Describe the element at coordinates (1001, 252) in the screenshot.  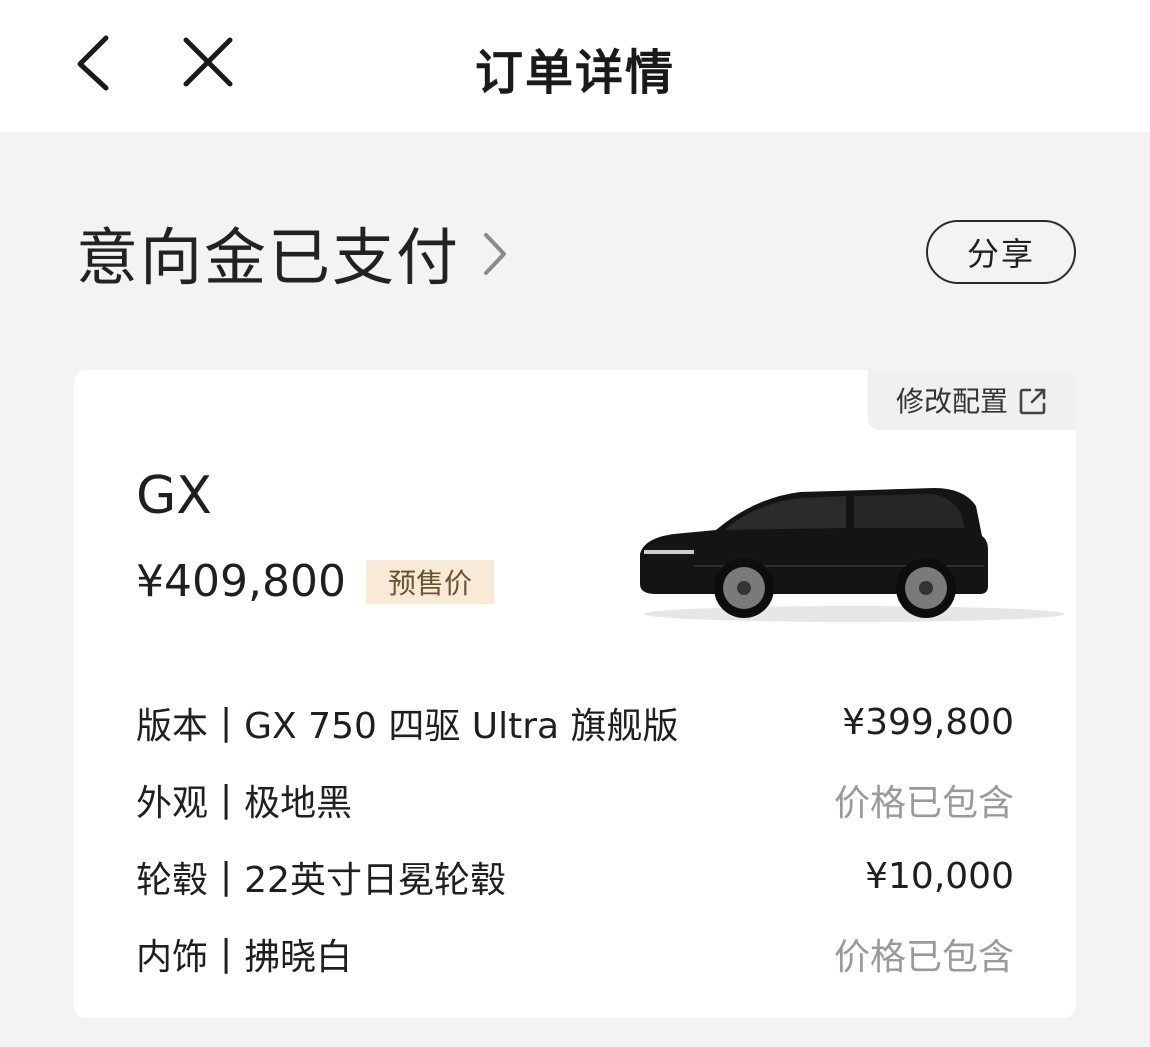
I see `share-button: 分享` at that location.